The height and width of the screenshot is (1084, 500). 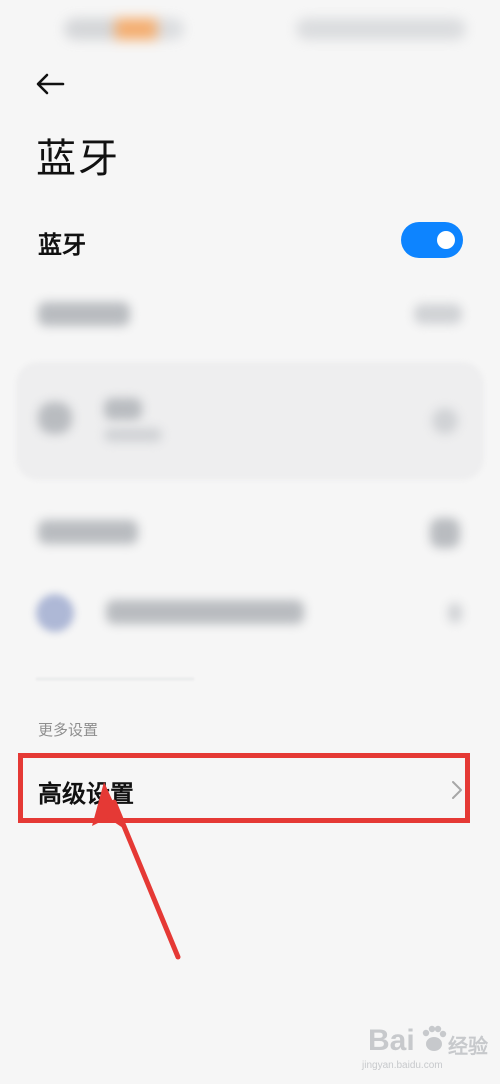 What do you see at coordinates (402, 1065) in the screenshot?
I see `watermark-domain: jingyan.baidu.com` at bounding box center [402, 1065].